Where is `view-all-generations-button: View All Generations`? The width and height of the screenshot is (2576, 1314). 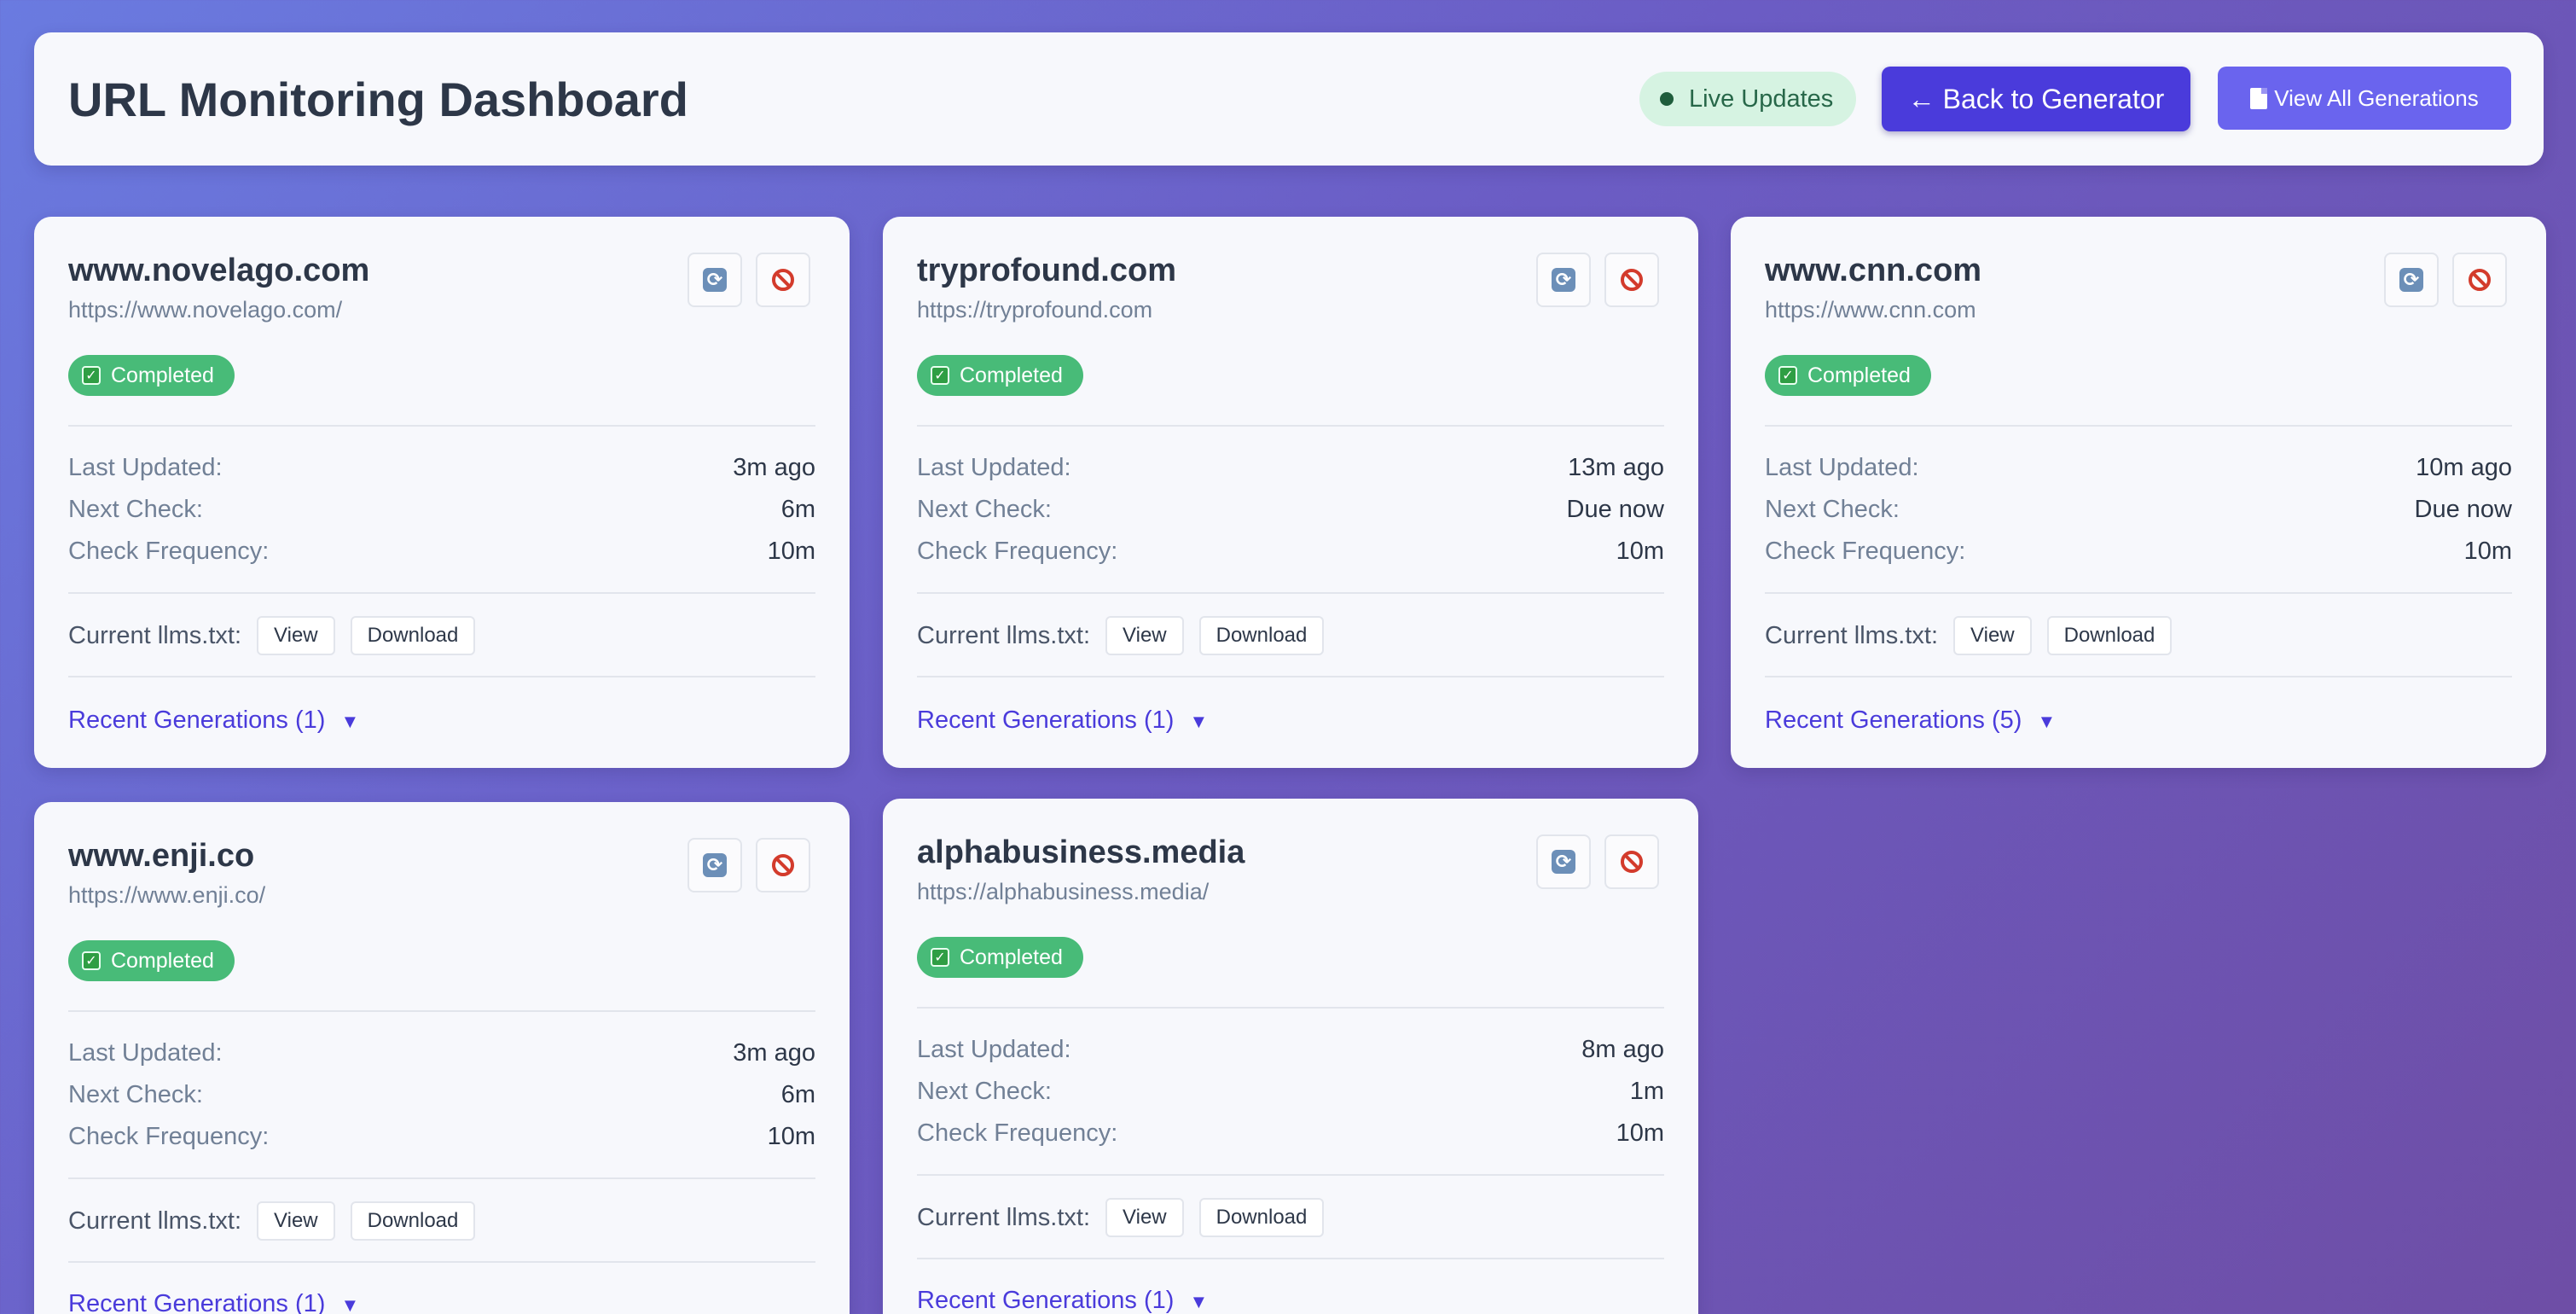 view-all-generations-button: View All Generations is located at coordinates (2364, 98).